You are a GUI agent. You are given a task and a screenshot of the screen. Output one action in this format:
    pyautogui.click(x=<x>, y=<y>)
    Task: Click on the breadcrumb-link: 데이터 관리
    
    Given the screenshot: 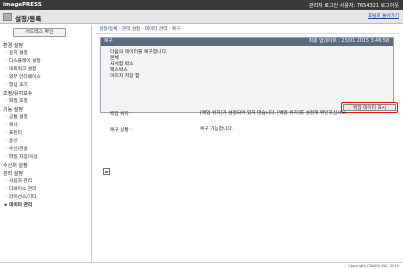 What is the action you would take?
    pyautogui.click(x=156, y=29)
    